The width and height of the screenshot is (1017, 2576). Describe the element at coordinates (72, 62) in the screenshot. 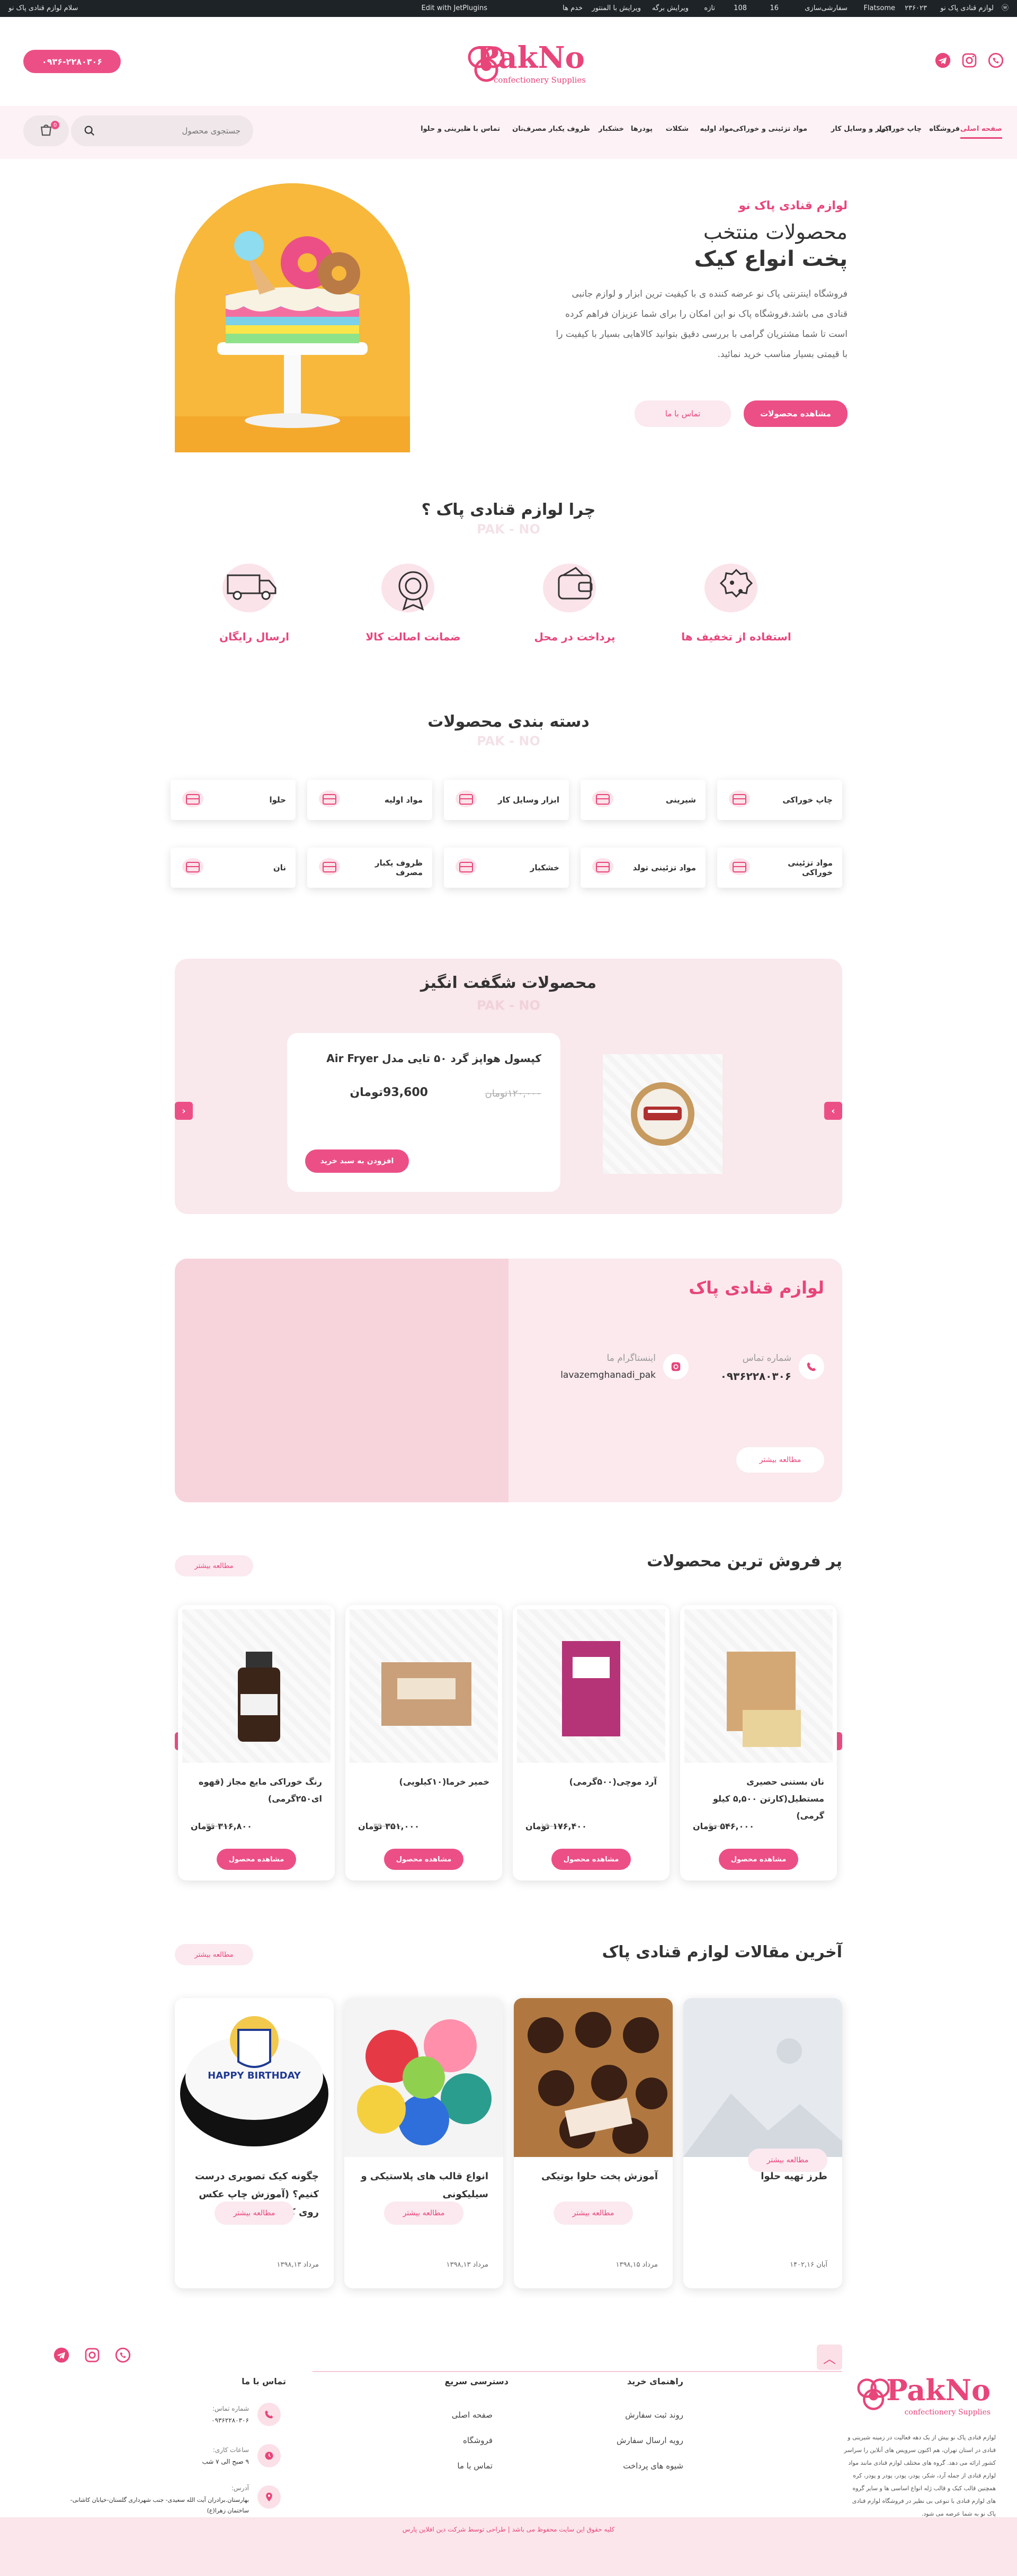

I see `phone-button: ۰۹۳۶-۲۲۸۰۳۰۶` at that location.